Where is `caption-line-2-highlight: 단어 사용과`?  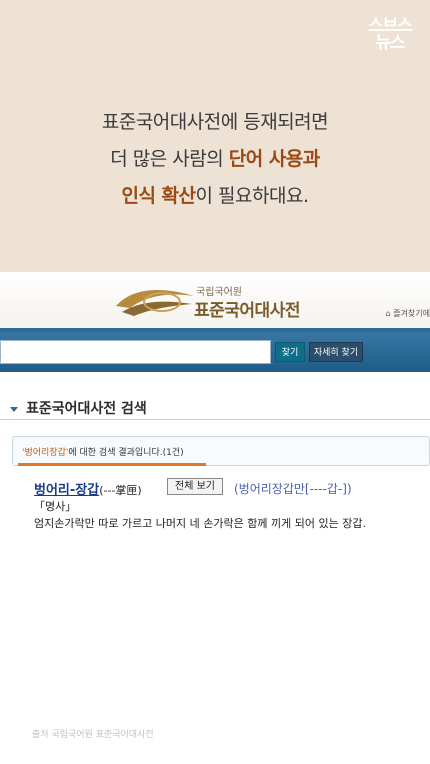
caption-line-2-highlight: 단어 사용과 is located at coordinates (274, 159).